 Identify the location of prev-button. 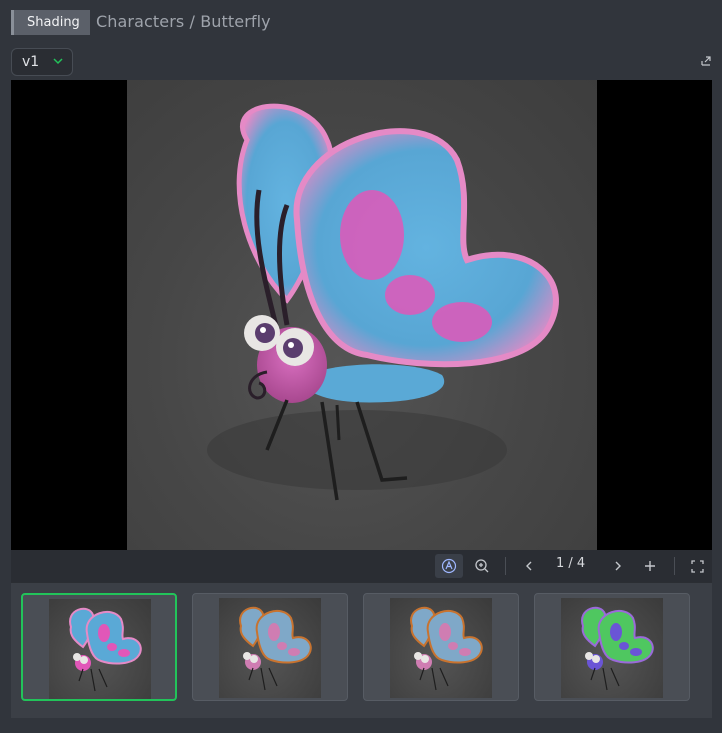
(529, 566).